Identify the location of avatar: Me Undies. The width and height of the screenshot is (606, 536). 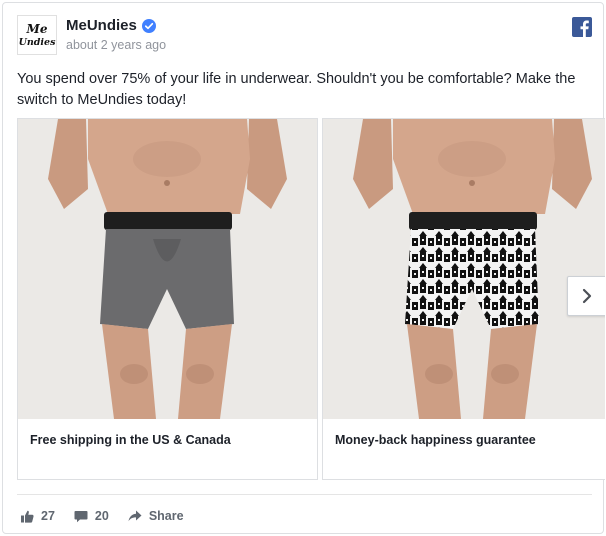
(37, 35).